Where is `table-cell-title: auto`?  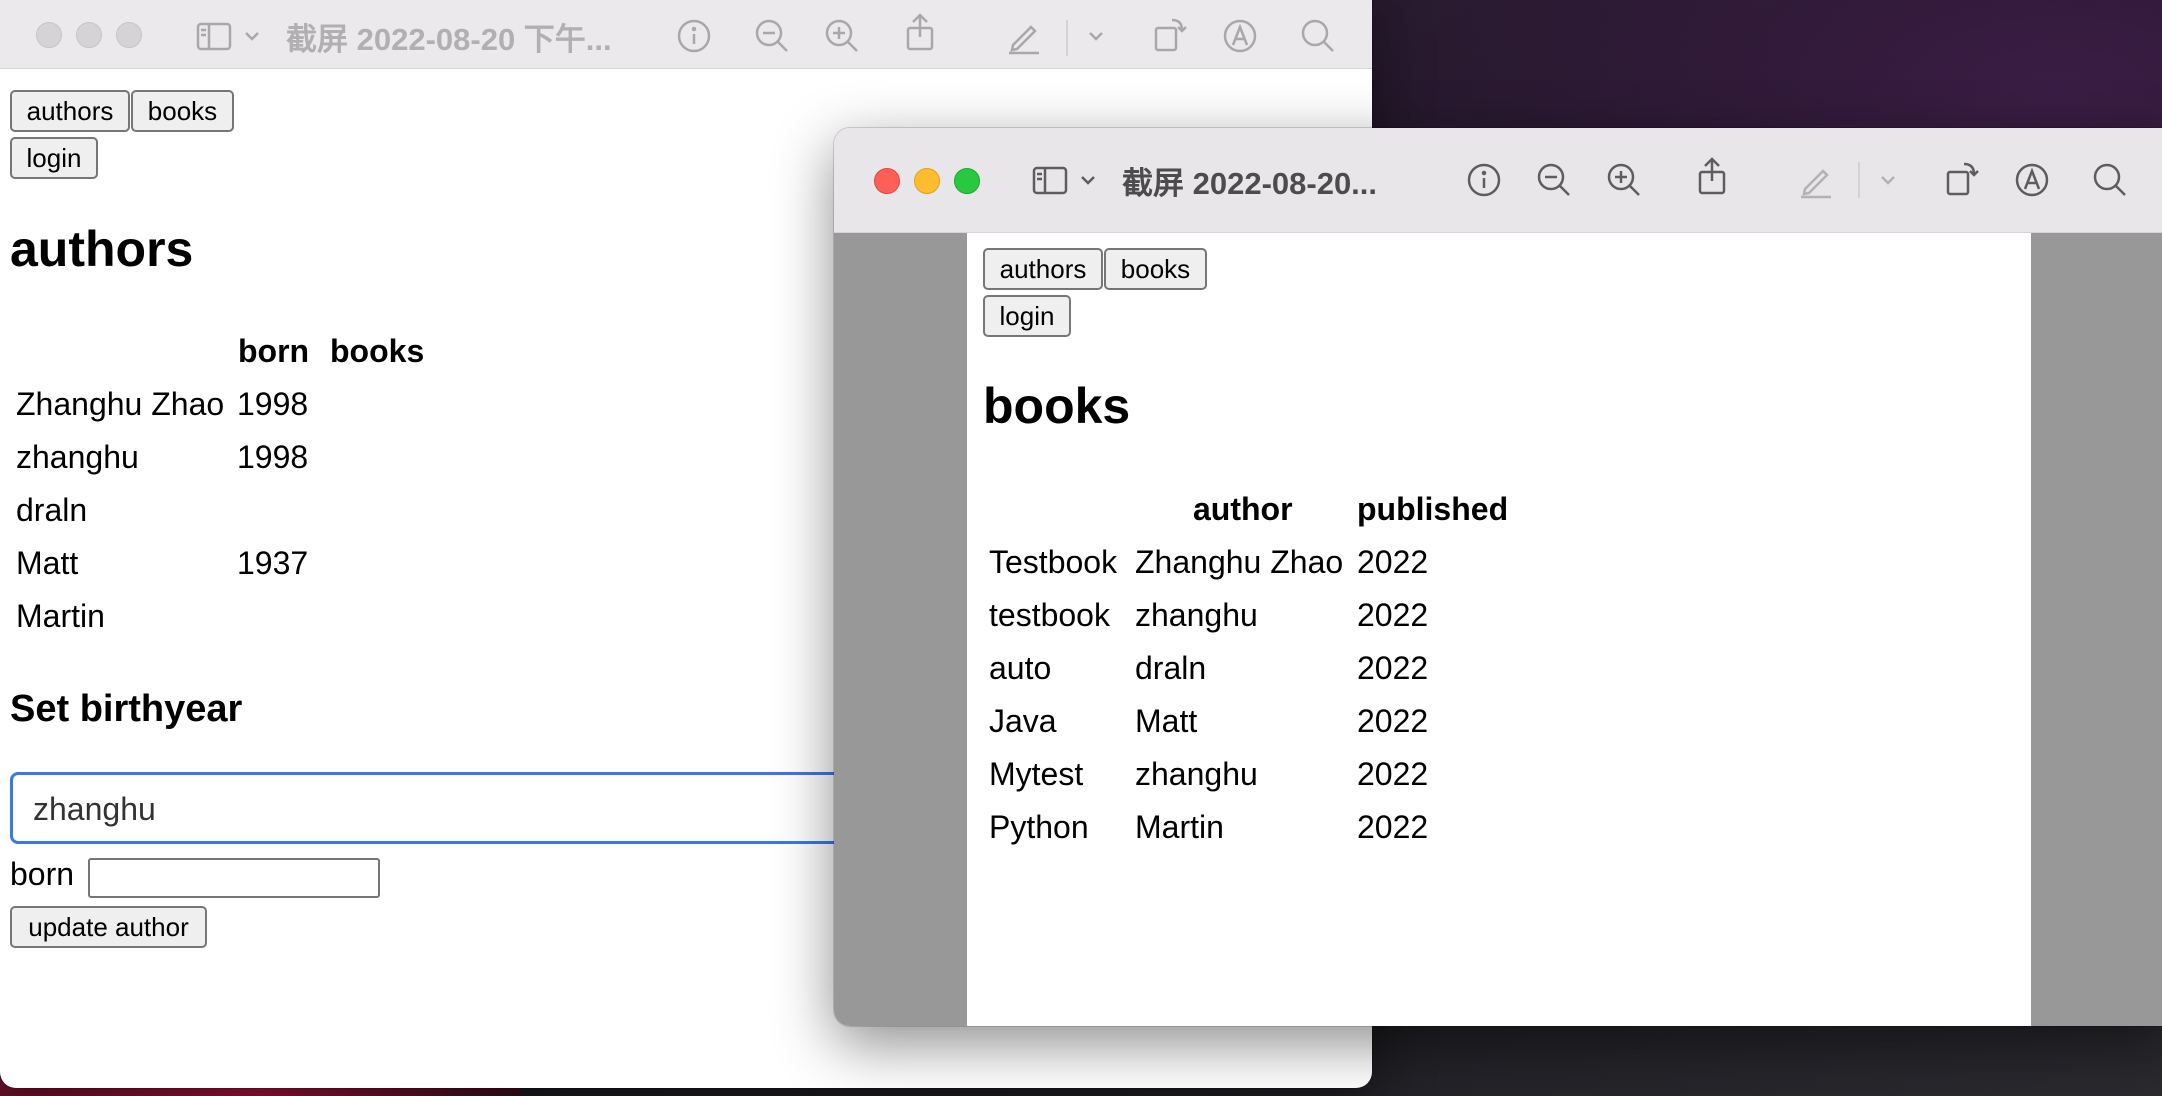 table-cell-title: auto is located at coordinates (1020, 668).